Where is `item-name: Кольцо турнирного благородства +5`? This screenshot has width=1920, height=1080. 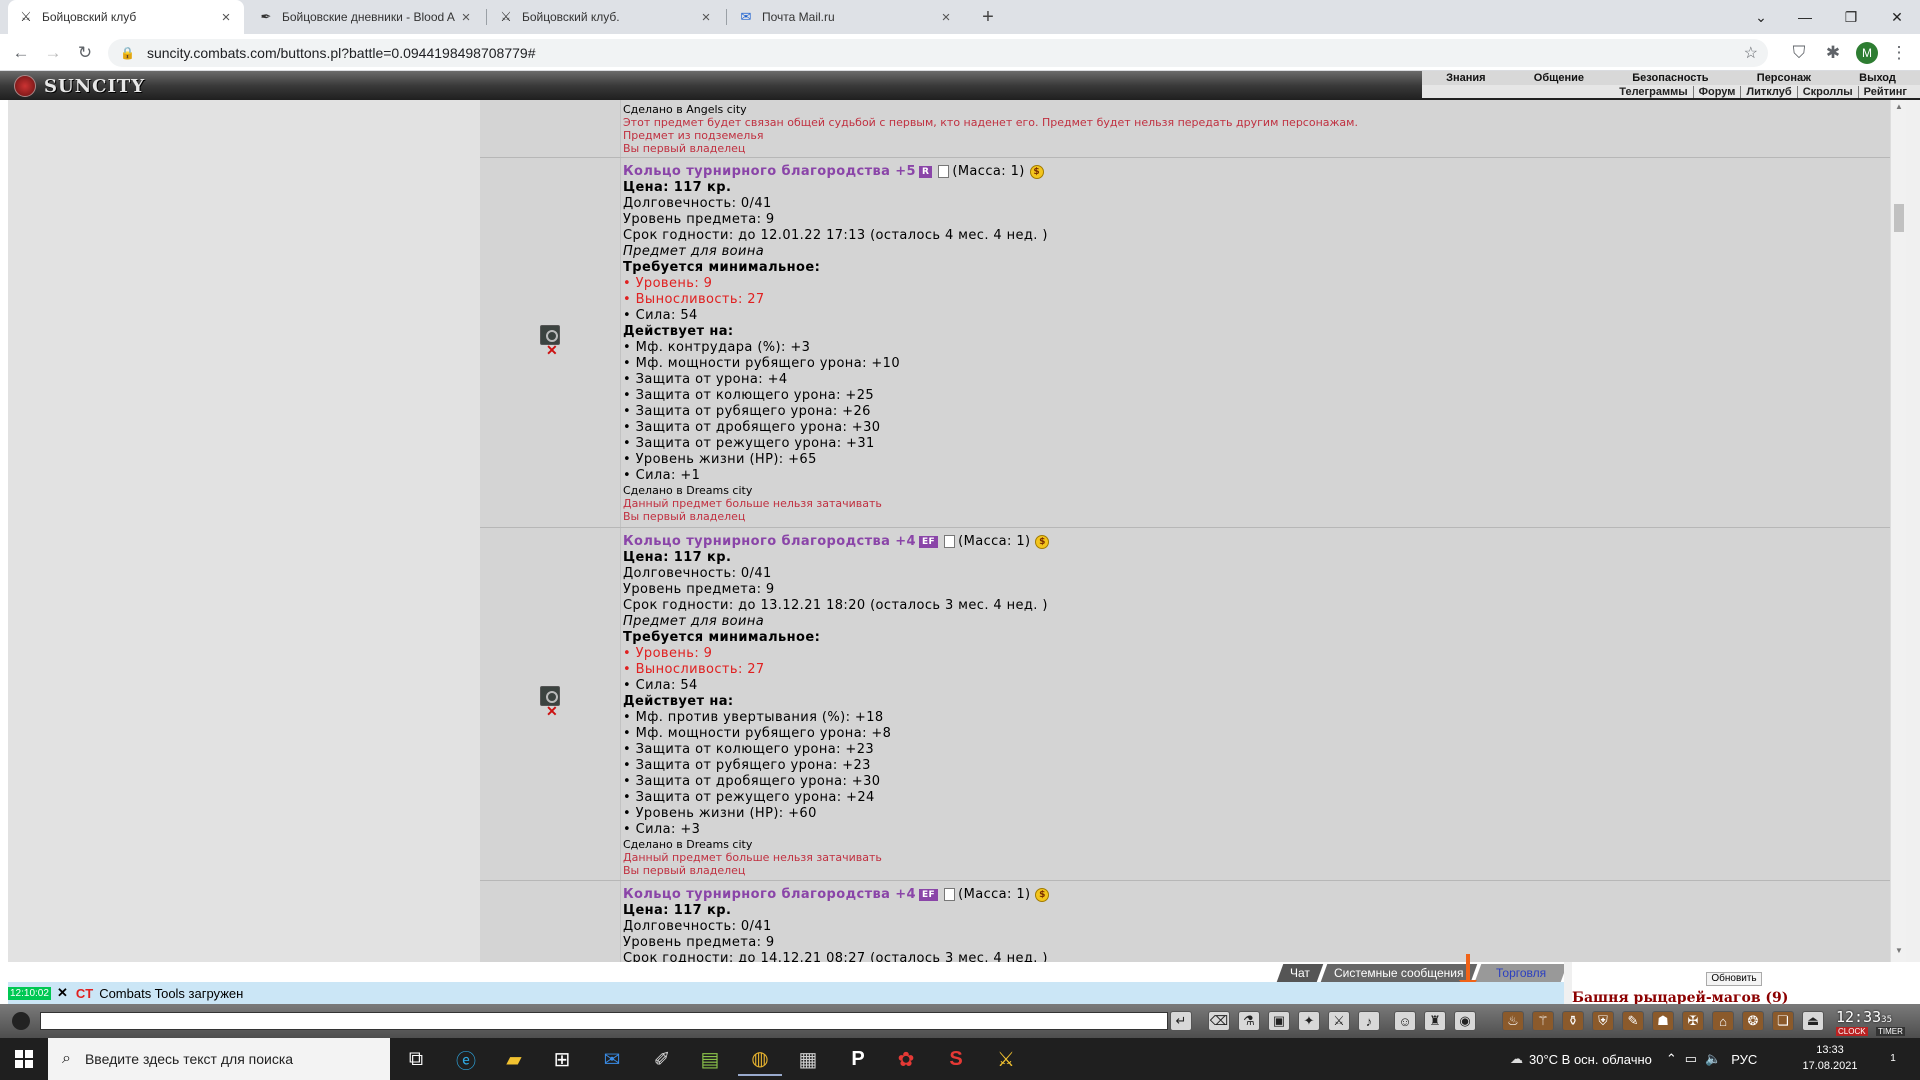 item-name: Кольцо турнирного благородства +5 is located at coordinates (769, 171).